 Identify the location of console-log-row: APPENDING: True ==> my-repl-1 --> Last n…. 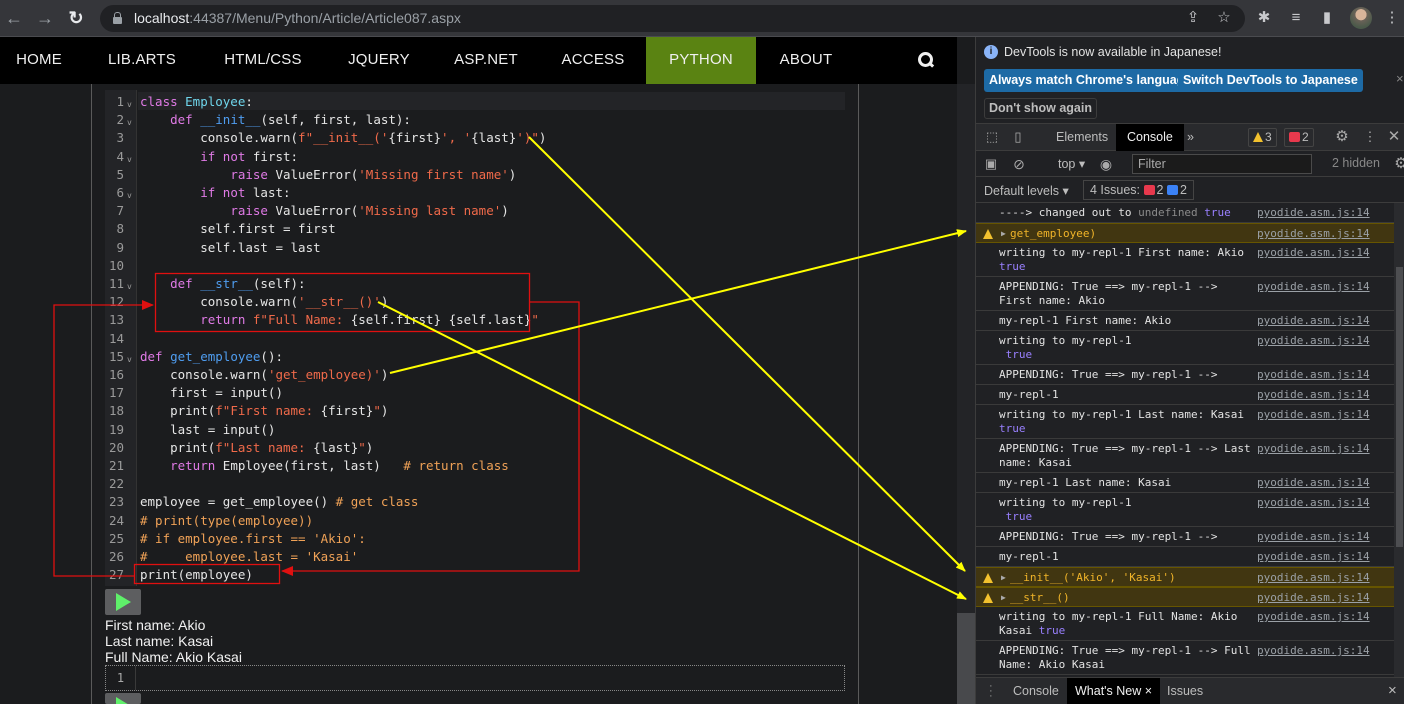
(1185, 456).